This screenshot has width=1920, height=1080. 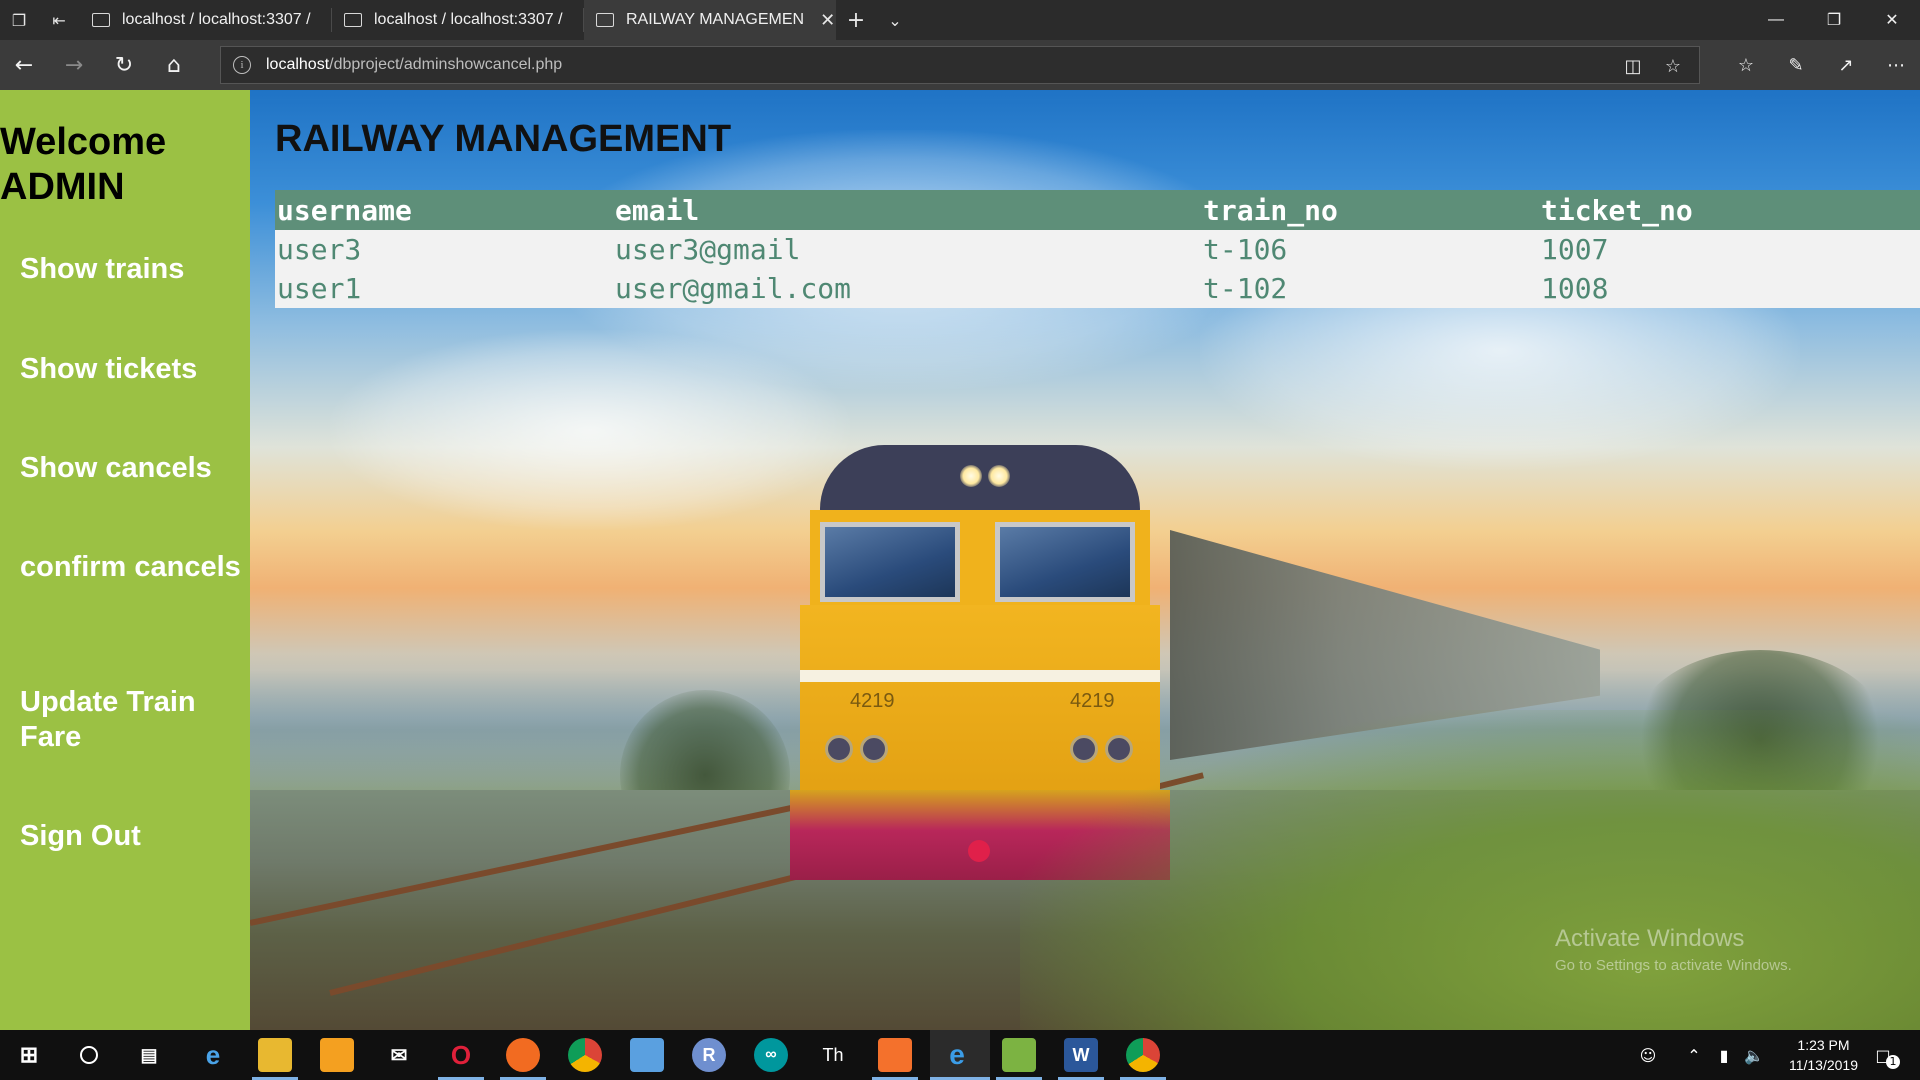 What do you see at coordinates (1729, 210) in the screenshot?
I see `column-header-ticket-no: ticket_no` at bounding box center [1729, 210].